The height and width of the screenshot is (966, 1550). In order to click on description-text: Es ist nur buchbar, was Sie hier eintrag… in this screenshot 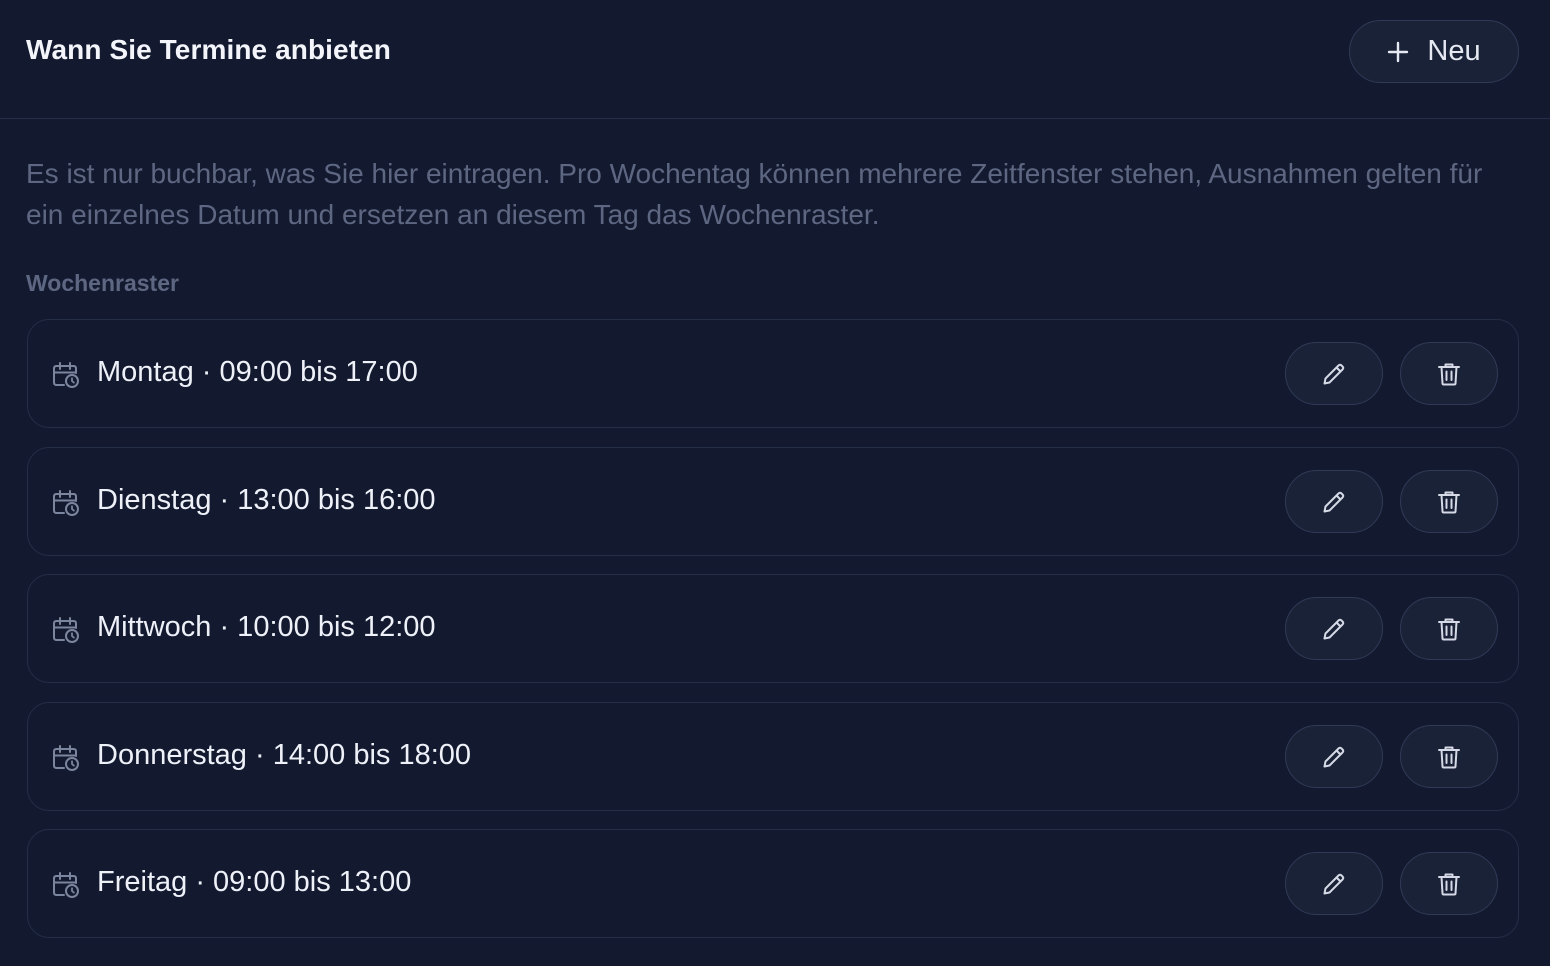, I will do `click(754, 194)`.